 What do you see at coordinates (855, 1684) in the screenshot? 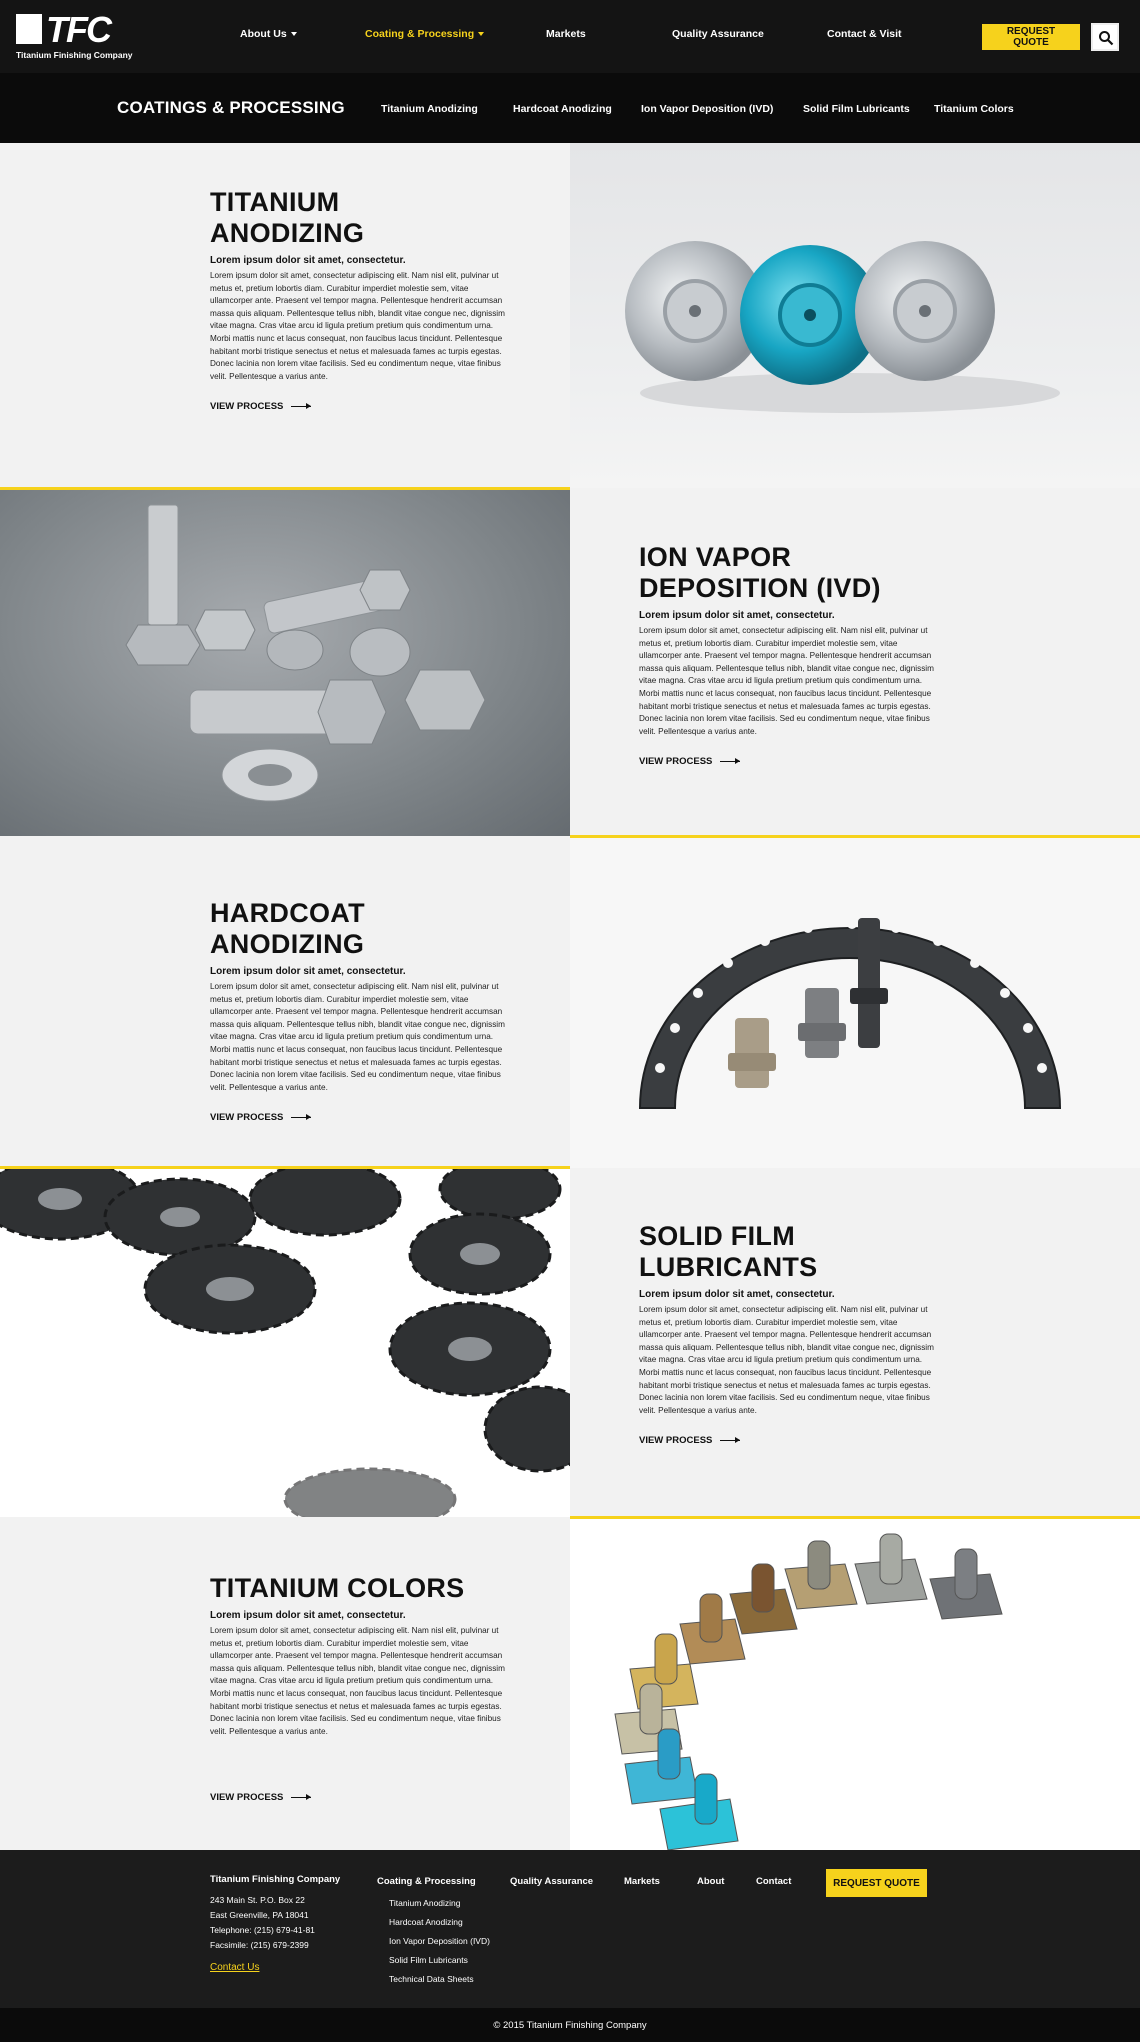
I see `titanium-colors-image` at bounding box center [855, 1684].